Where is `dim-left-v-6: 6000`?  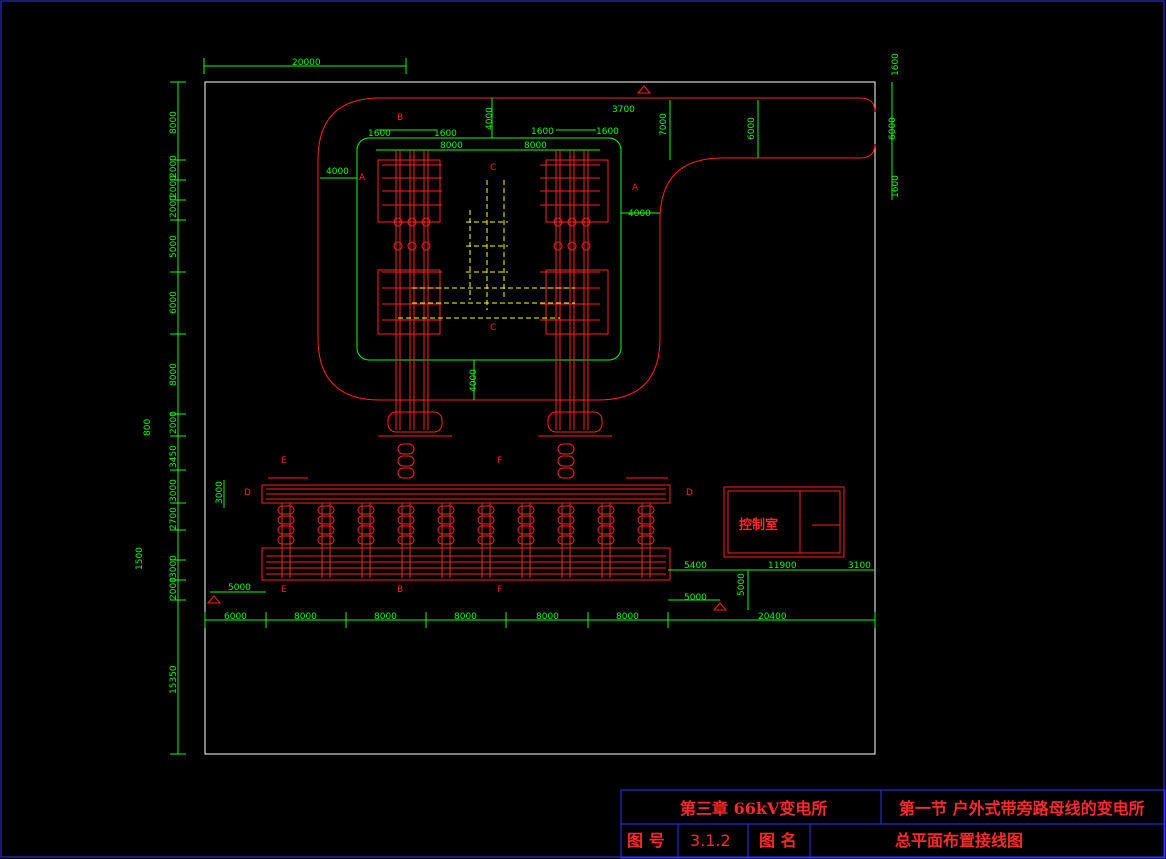
dim-left-v-6: 6000 is located at coordinates (174, 302).